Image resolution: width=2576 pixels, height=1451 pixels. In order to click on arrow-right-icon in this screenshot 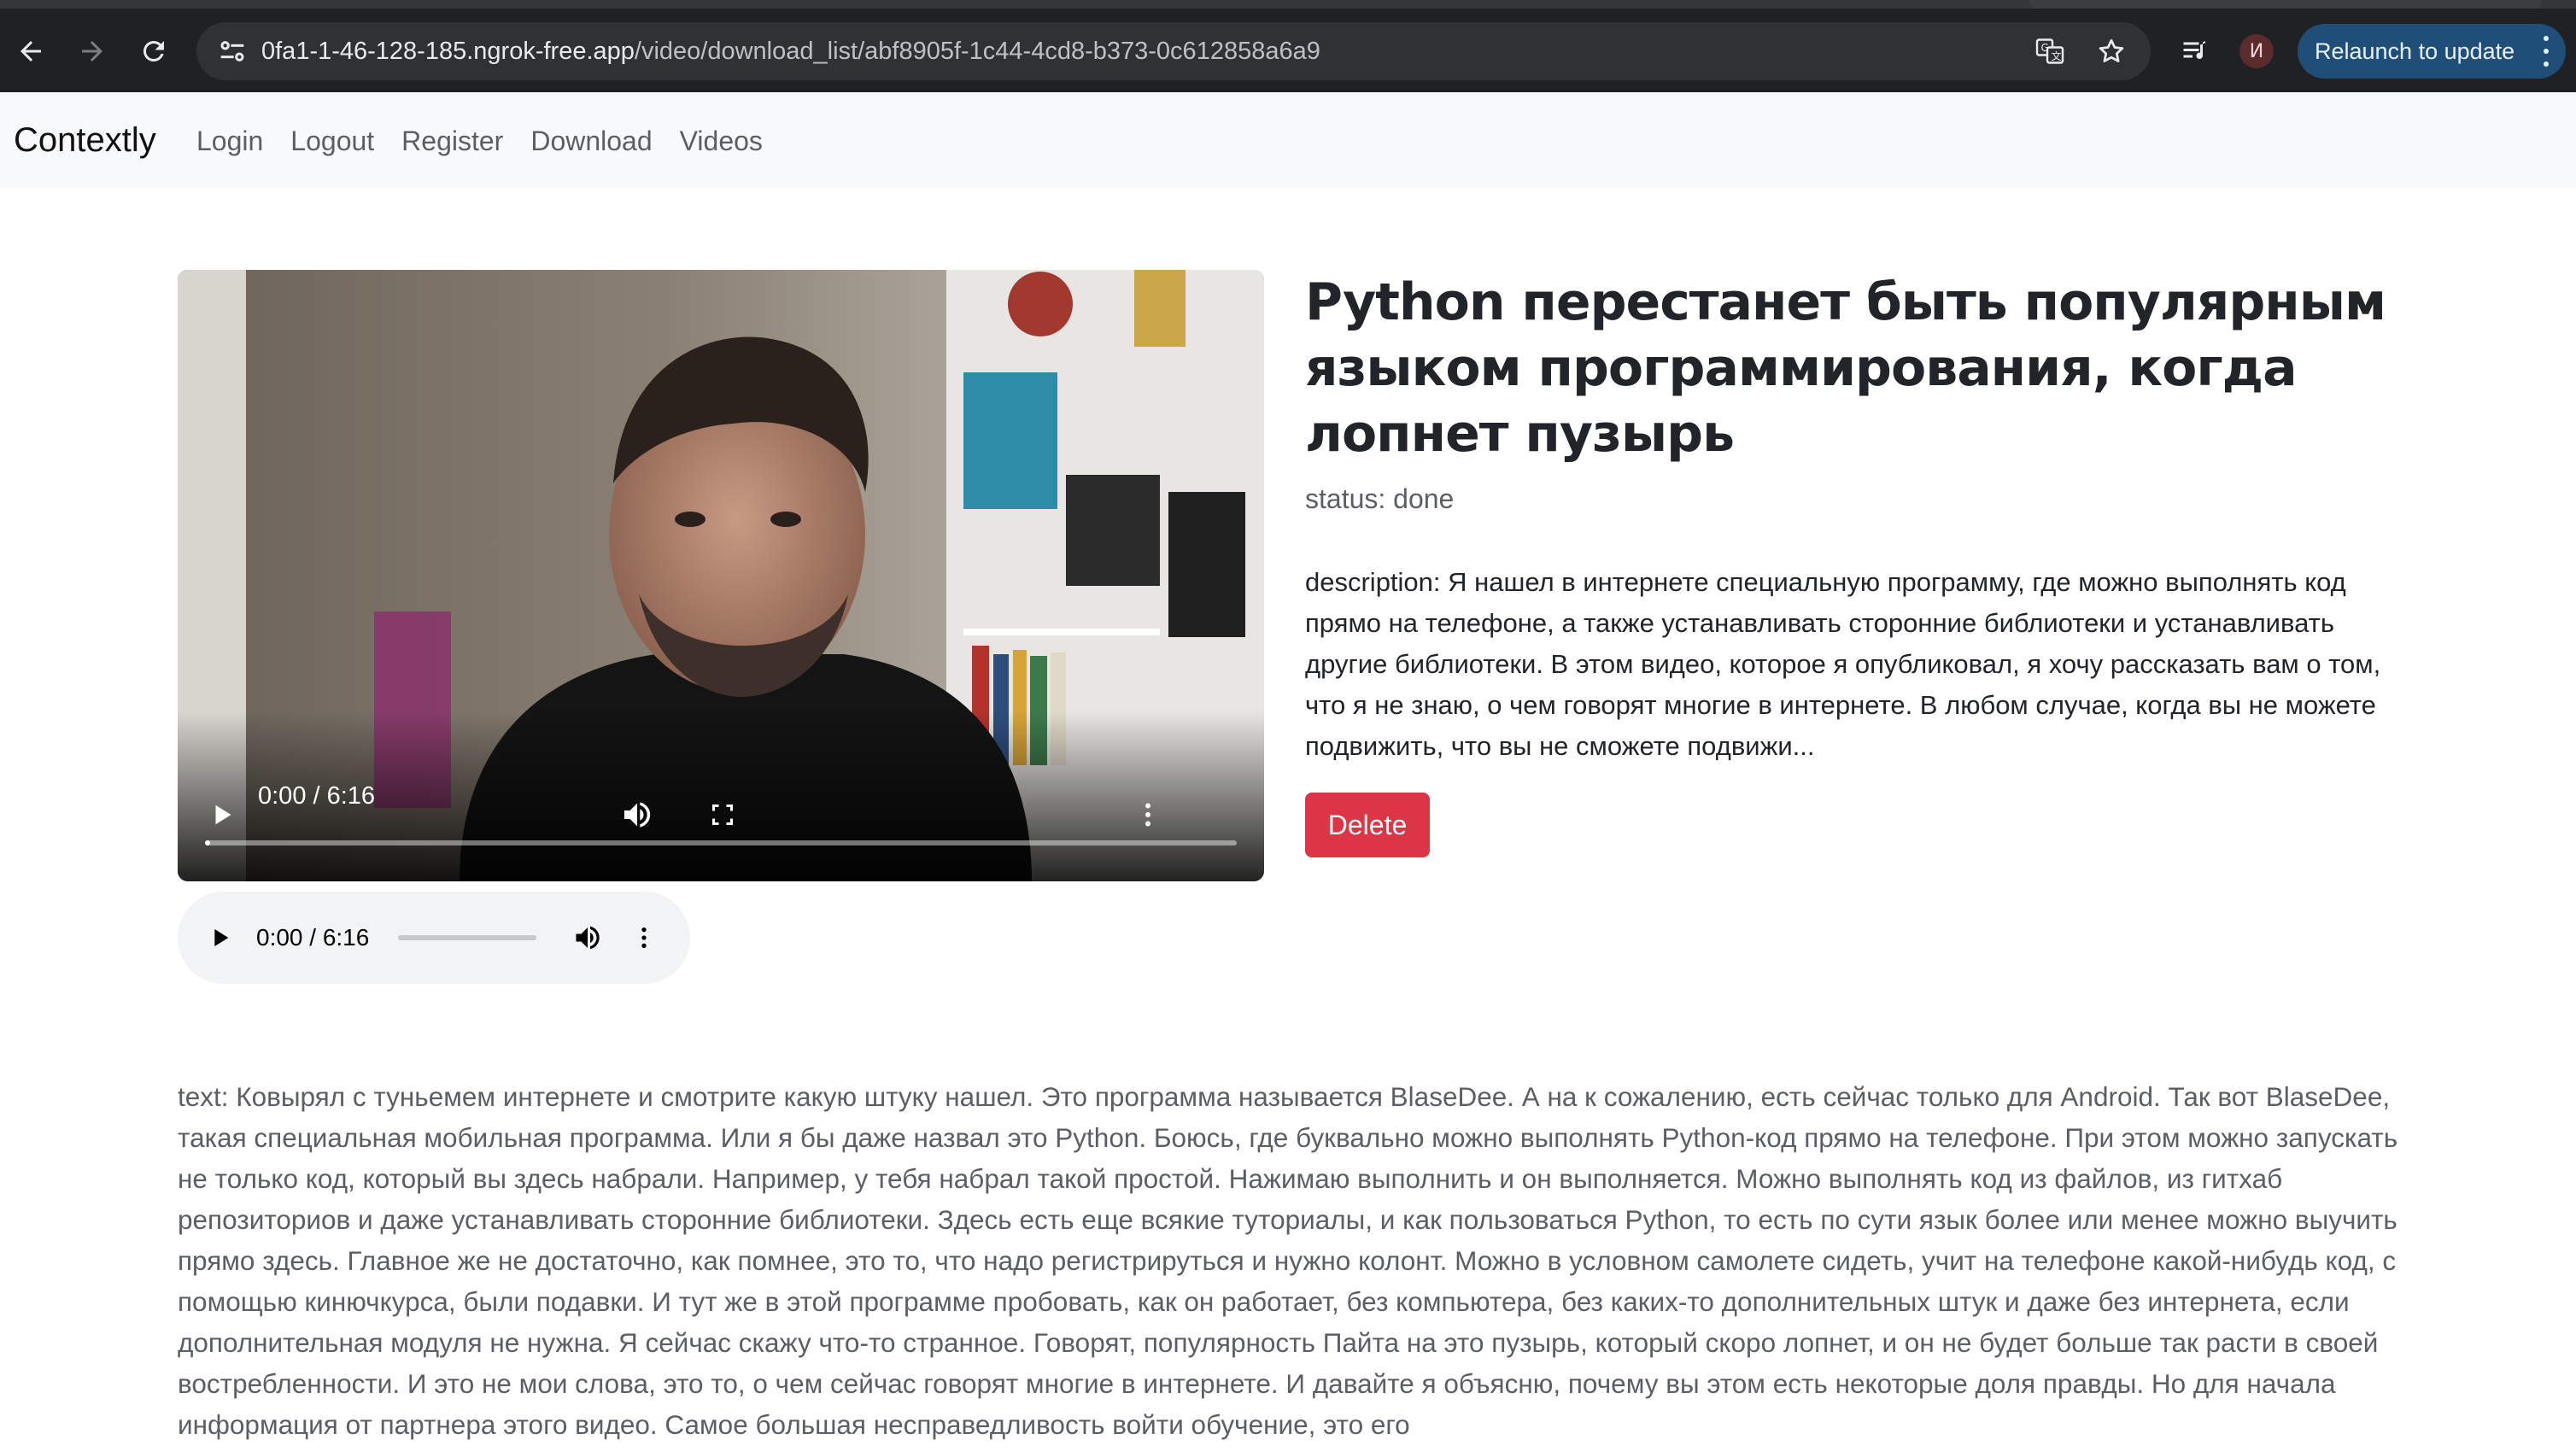, I will do `click(92, 51)`.